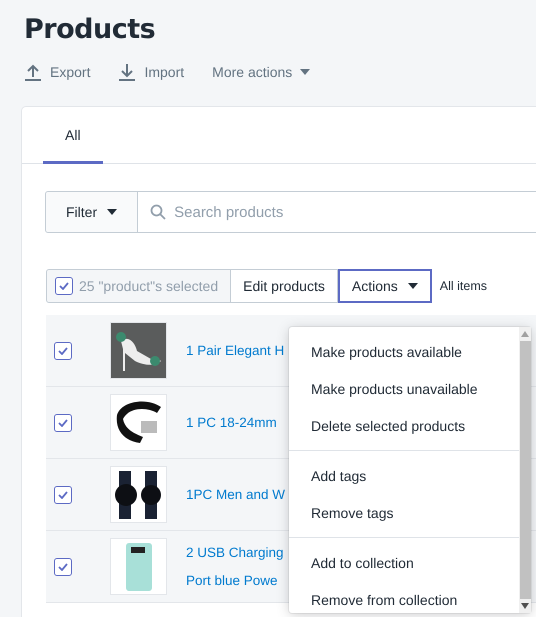  What do you see at coordinates (57, 72) in the screenshot?
I see `export-button: Export` at bounding box center [57, 72].